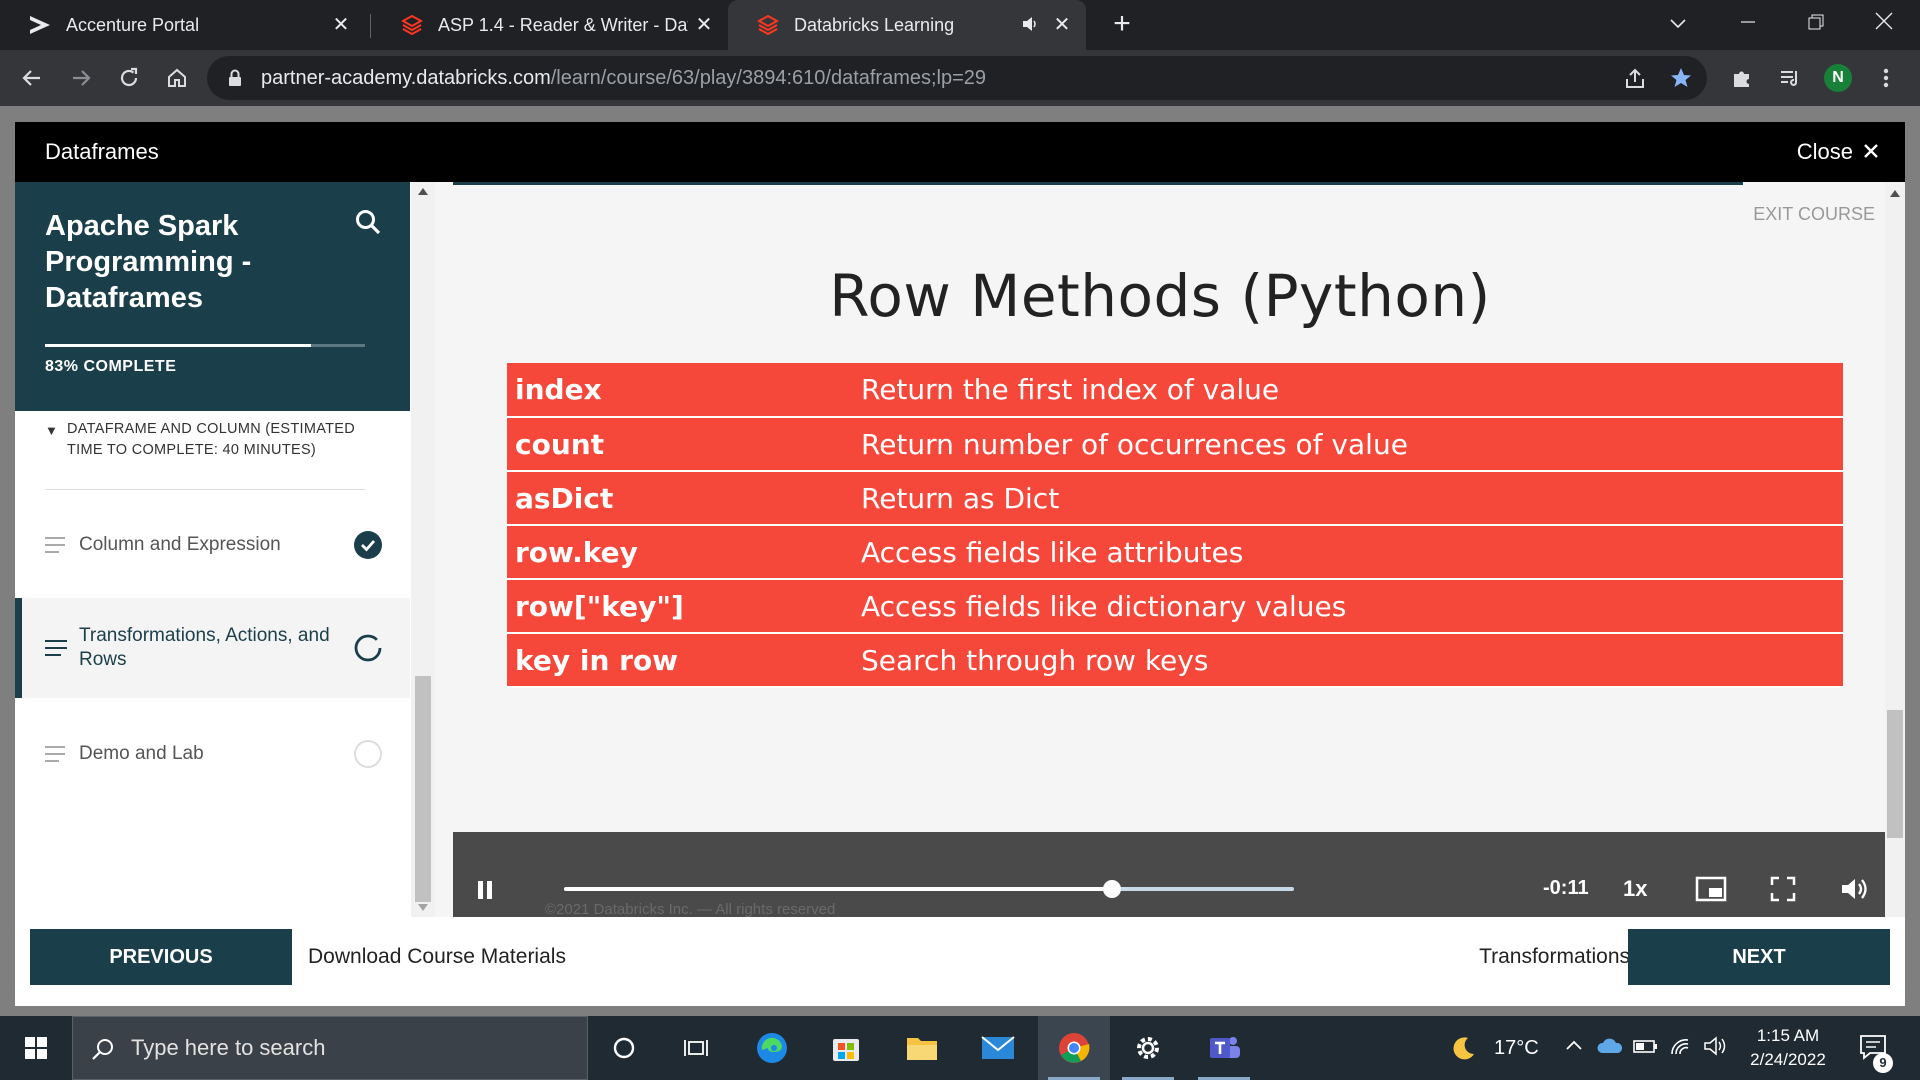 Image resolution: width=1920 pixels, height=1080 pixels. What do you see at coordinates (772, 1048) in the screenshot?
I see `edge-browser-icon` at bounding box center [772, 1048].